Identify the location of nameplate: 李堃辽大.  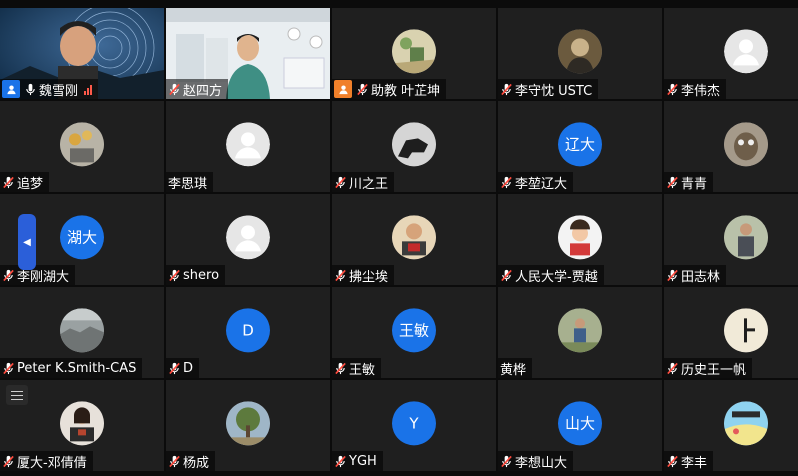
(536, 182).